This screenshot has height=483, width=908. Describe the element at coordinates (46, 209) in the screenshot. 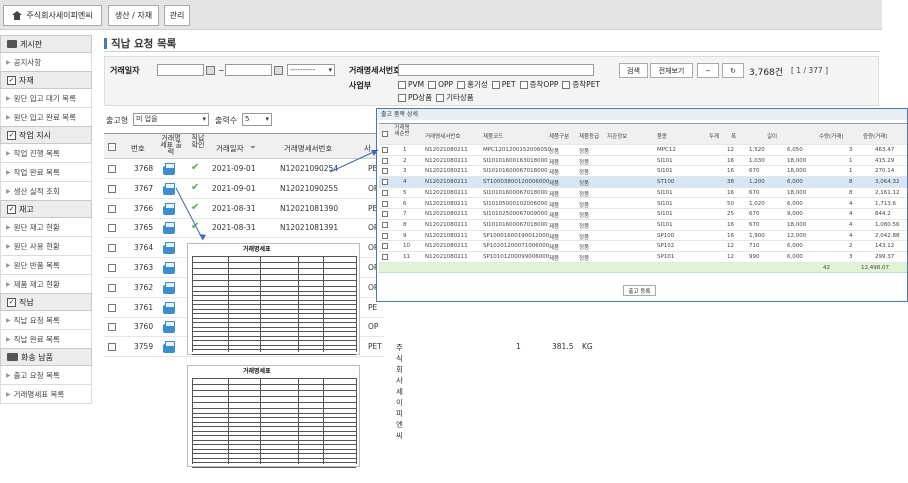

I see `sidebar-section: ✓ 재고` at that location.